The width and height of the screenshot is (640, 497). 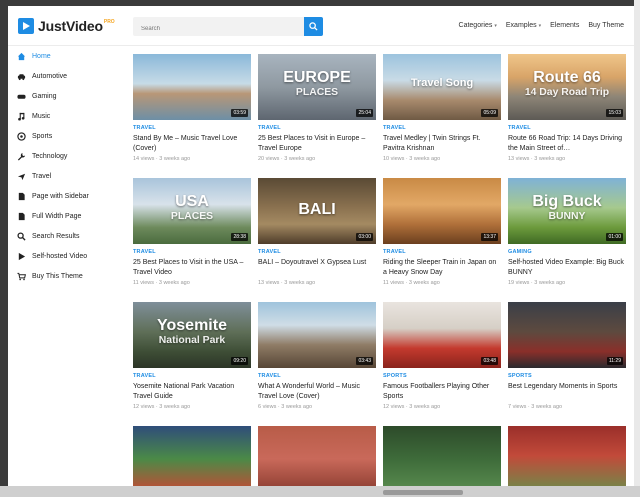 I want to click on video-thumbnail: 03:48, so click(x=442, y=335).